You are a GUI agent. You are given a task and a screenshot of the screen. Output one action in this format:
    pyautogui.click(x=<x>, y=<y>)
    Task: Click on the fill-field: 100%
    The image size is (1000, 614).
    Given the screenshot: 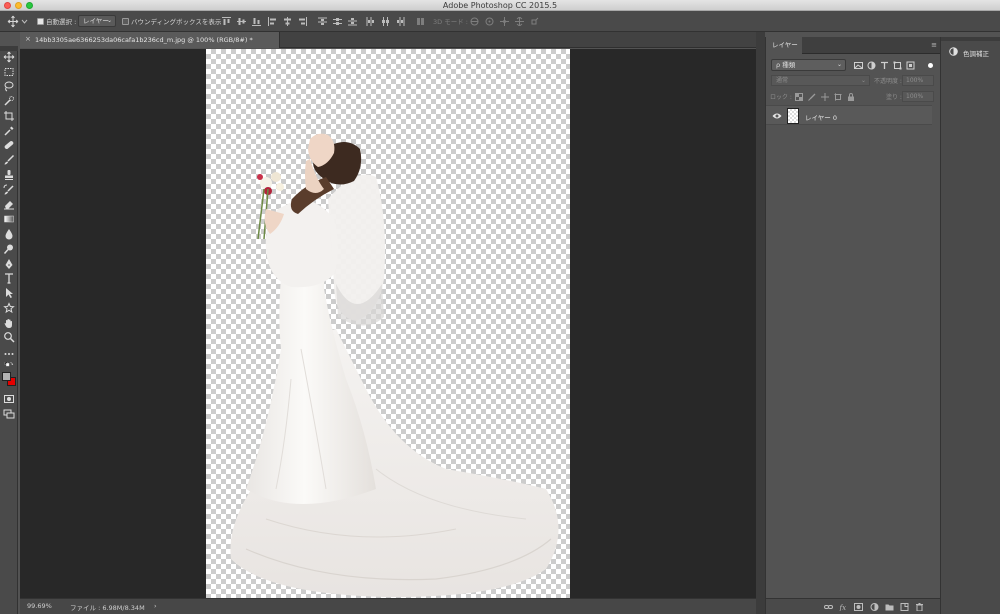 What is the action you would take?
    pyautogui.click(x=918, y=96)
    